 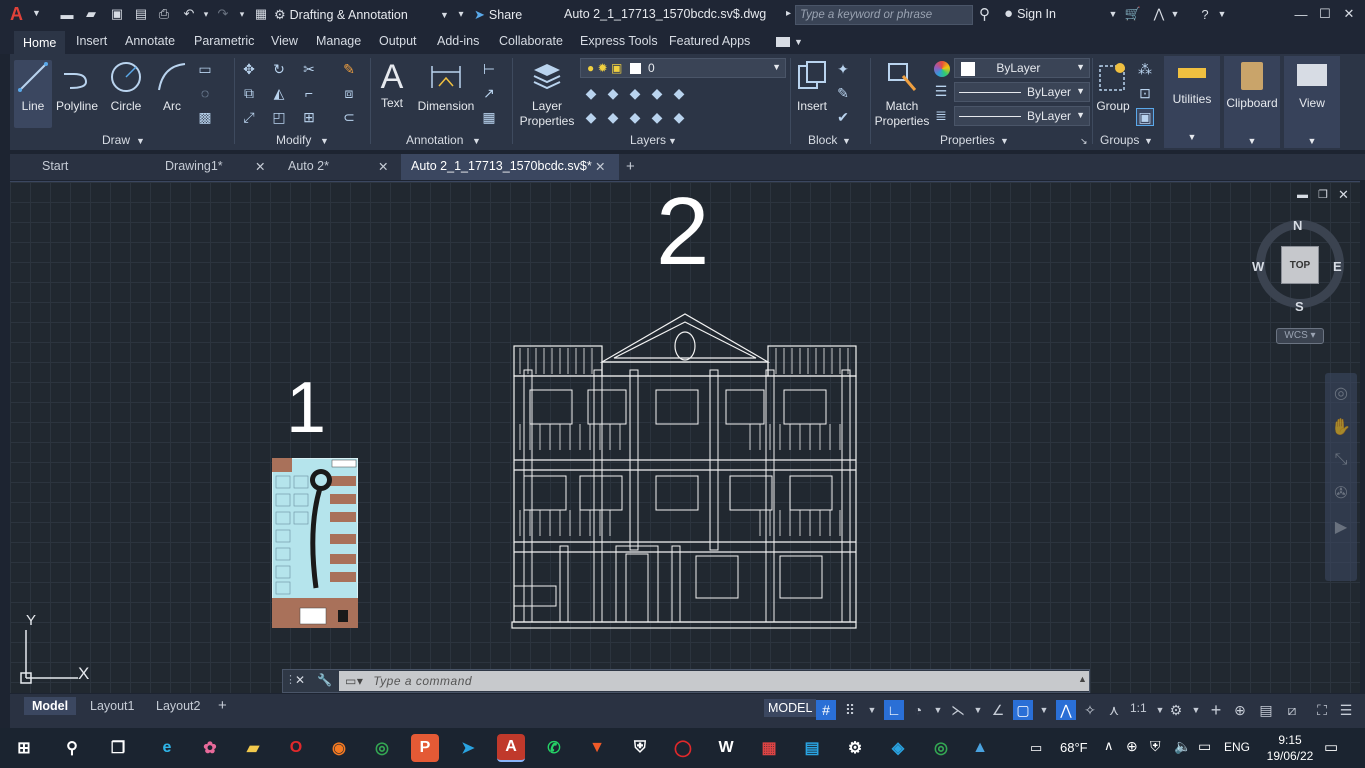 I want to click on new-tab-plus-icon: +, so click(x=630, y=166).